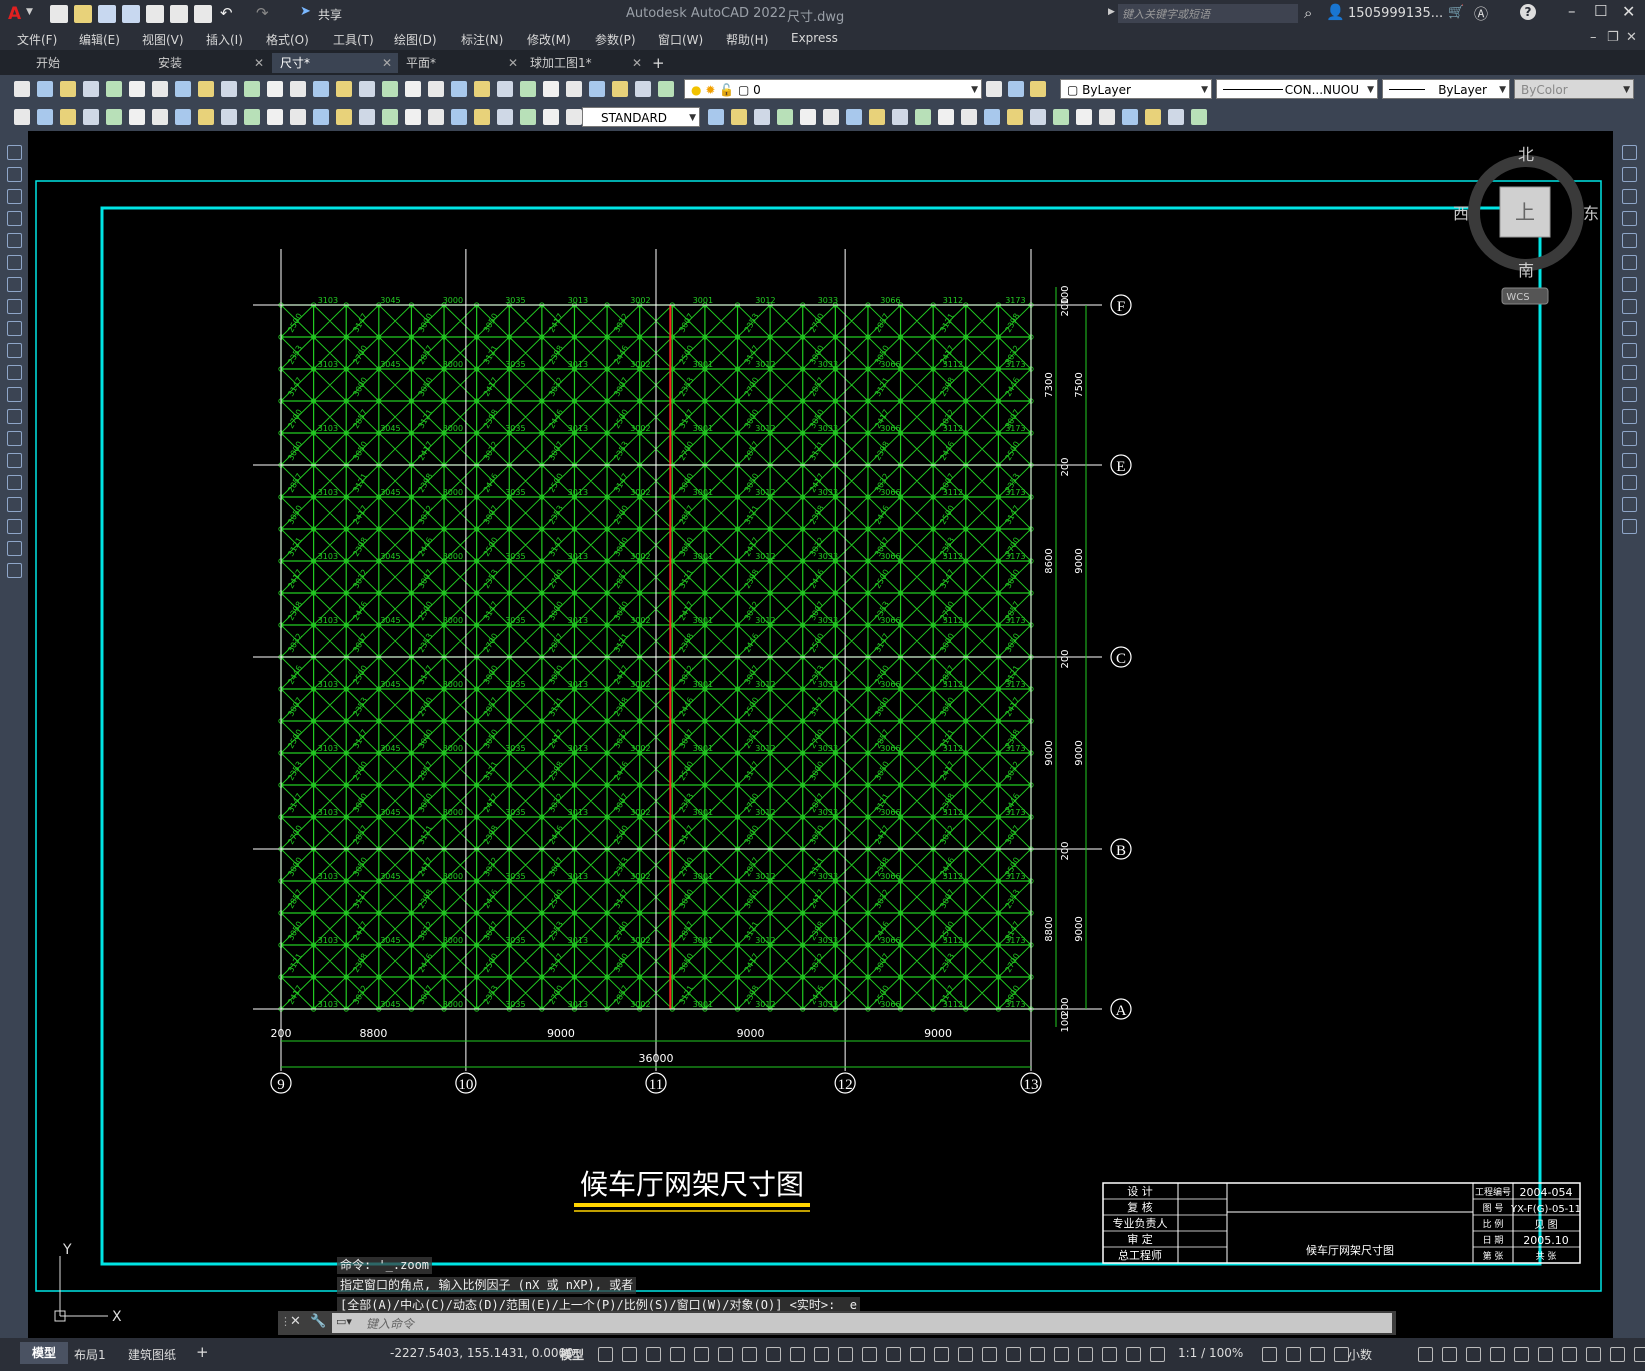 The image size is (1645, 1371). Describe the element at coordinates (862, 1323) in the screenshot. I see `command-input: ▭▾ 键入命令` at that location.